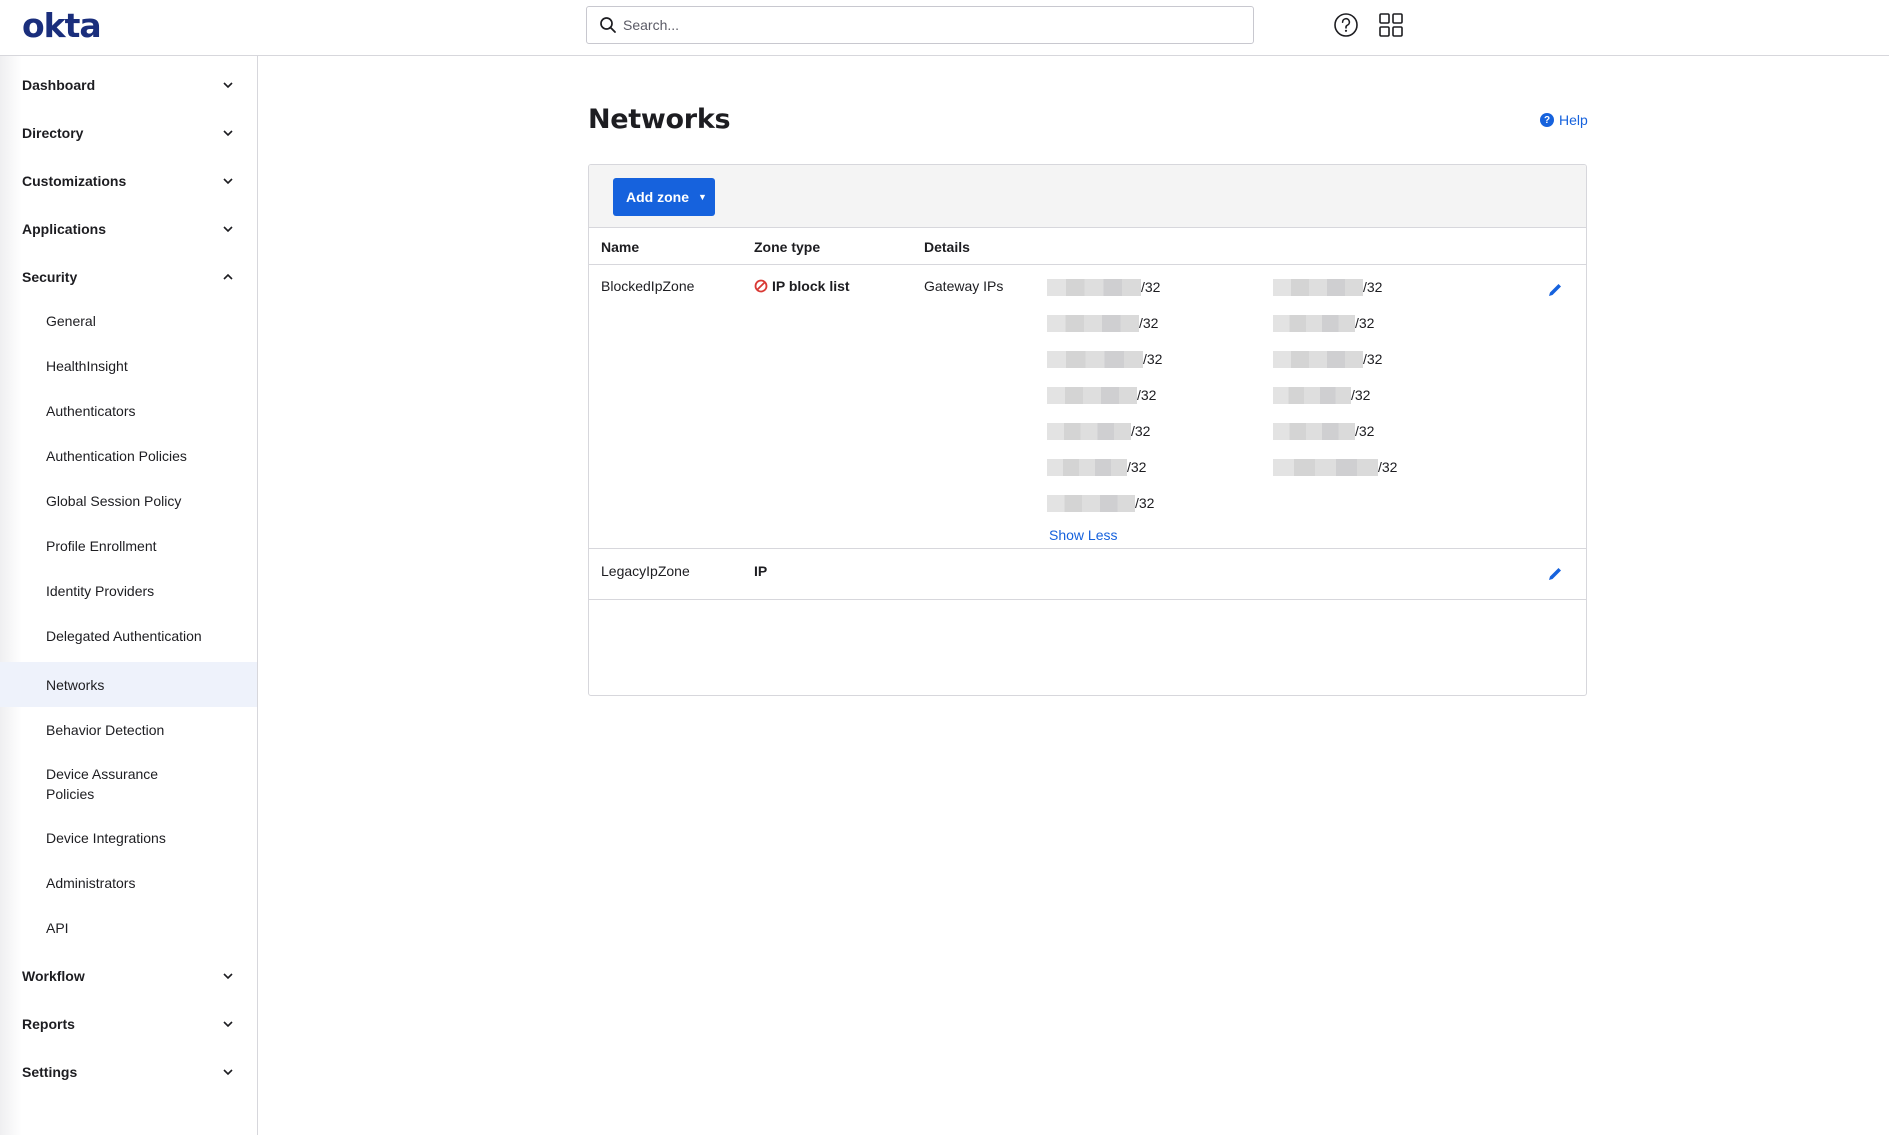  What do you see at coordinates (128, 366) in the screenshot?
I see `sidebar-item-healthinsight: HealthInsight` at bounding box center [128, 366].